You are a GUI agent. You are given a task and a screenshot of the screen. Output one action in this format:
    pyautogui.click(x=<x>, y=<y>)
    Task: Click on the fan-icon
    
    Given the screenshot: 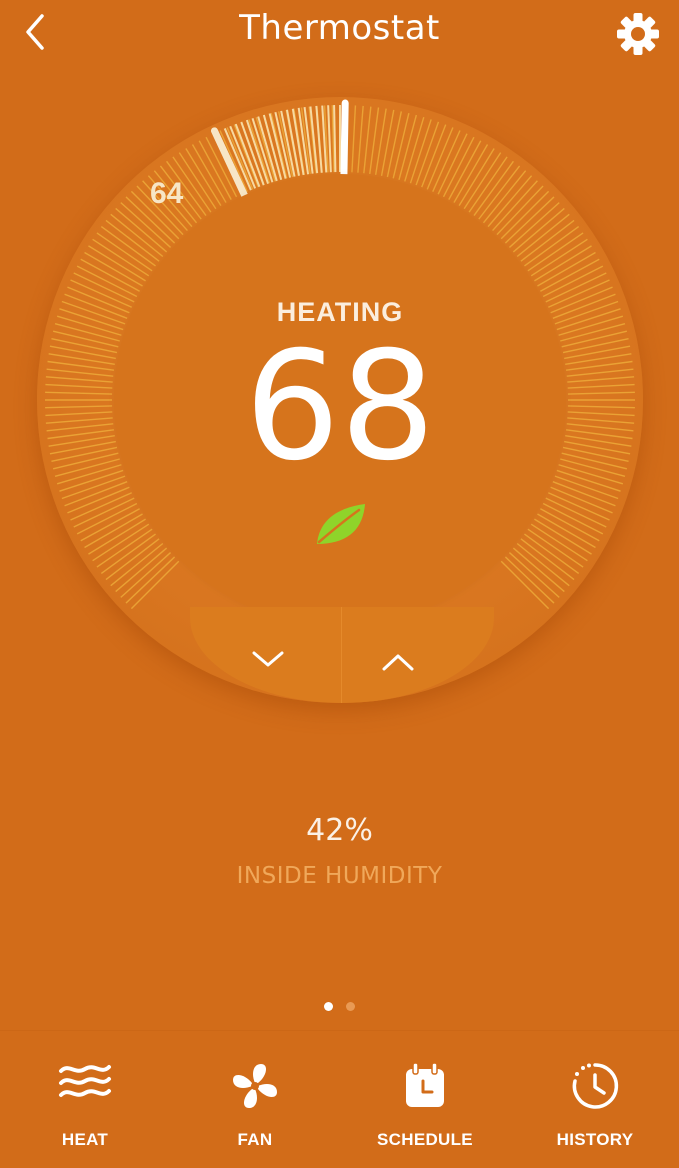 What is the action you would take?
    pyautogui.click(x=255, y=1086)
    